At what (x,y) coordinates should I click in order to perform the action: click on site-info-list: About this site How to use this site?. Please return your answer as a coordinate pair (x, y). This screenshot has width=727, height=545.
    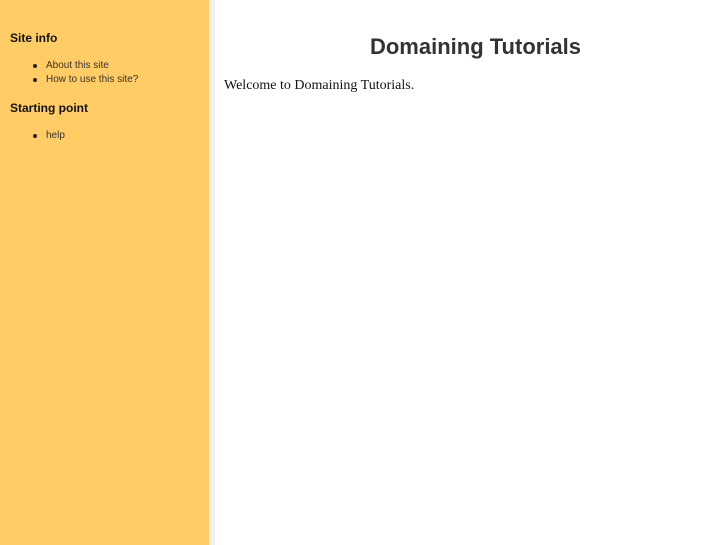
    Looking at the image, I should click on (109, 73).